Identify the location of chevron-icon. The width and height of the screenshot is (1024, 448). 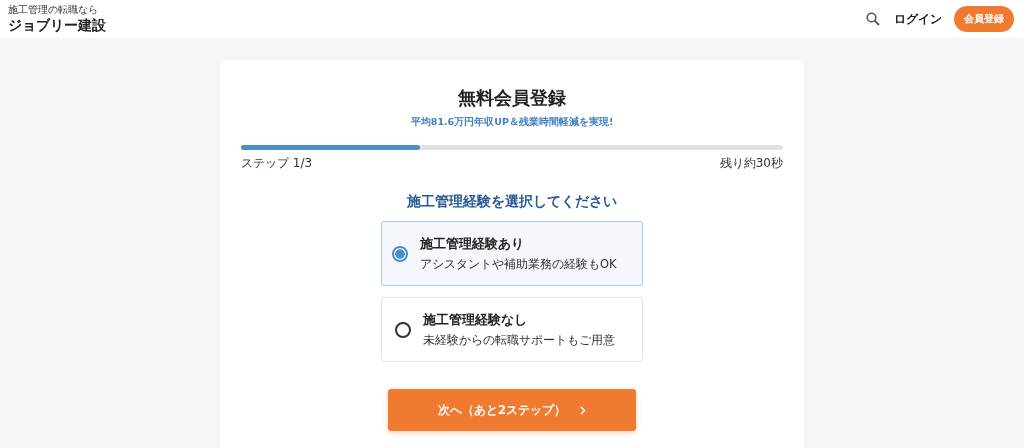
(583, 410).